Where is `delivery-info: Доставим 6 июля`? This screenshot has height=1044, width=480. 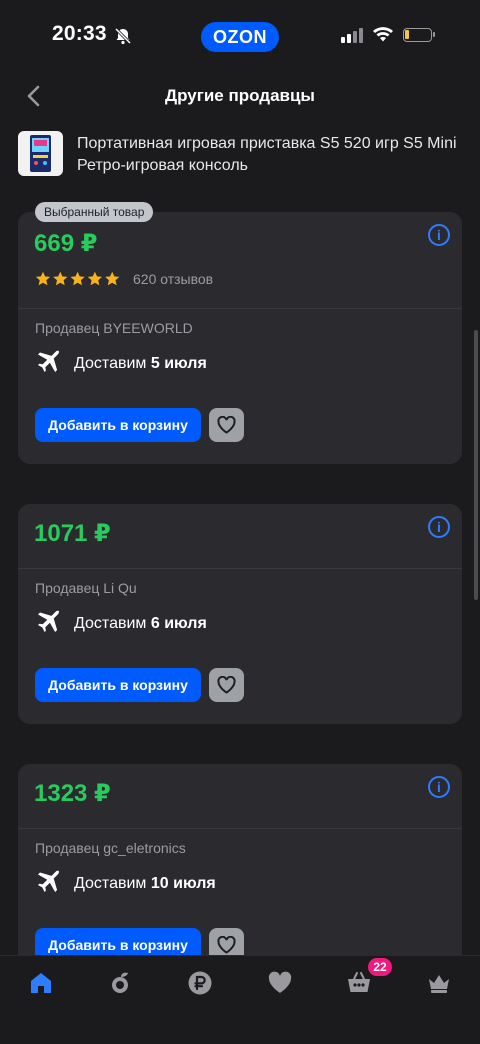
delivery-info: Доставим 6 июля is located at coordinates (140, 624).